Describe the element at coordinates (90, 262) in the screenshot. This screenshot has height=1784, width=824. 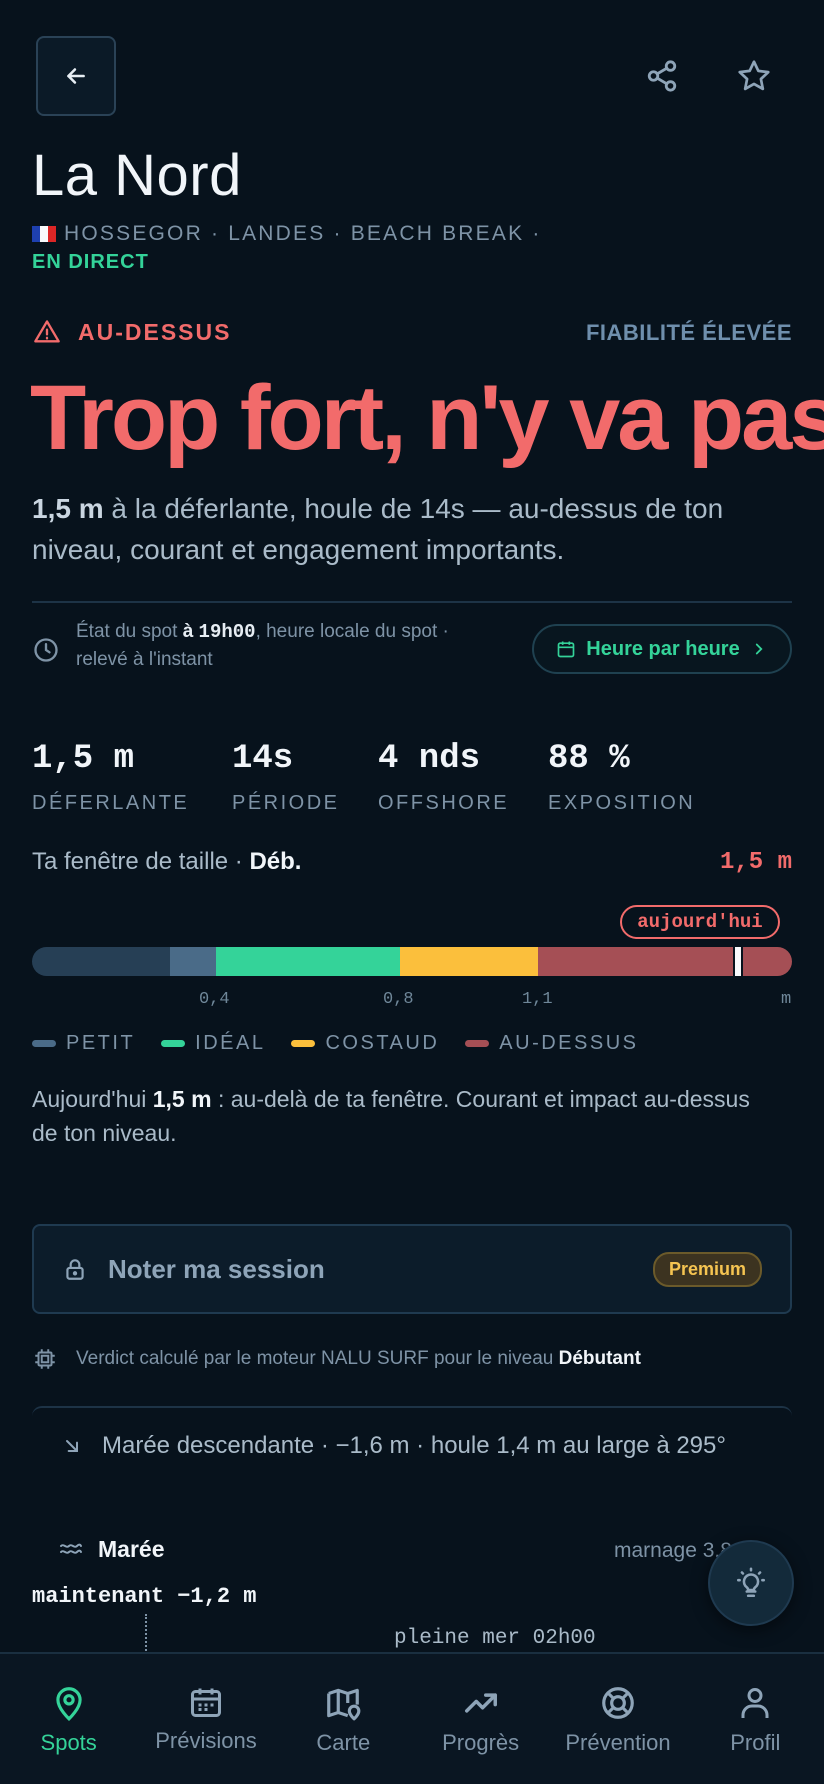
I see `live-badge: EN DIRECT` at that location.